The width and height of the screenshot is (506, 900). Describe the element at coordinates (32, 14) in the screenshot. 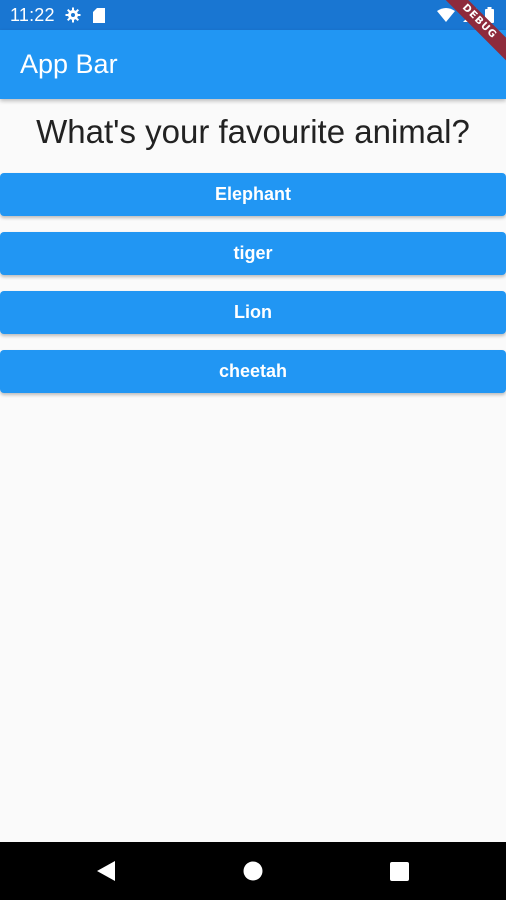

I see `status-time: 11:22` at that location.